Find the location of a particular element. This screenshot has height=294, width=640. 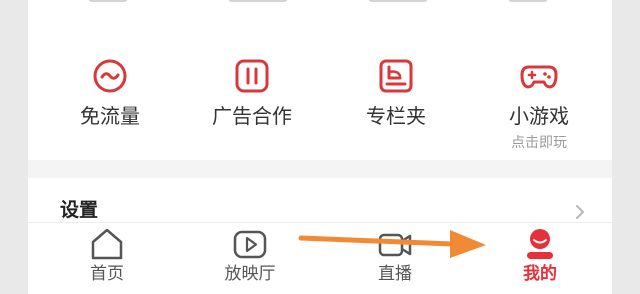

tab-theater: 放映厅 is located at coordinates (250, 256).